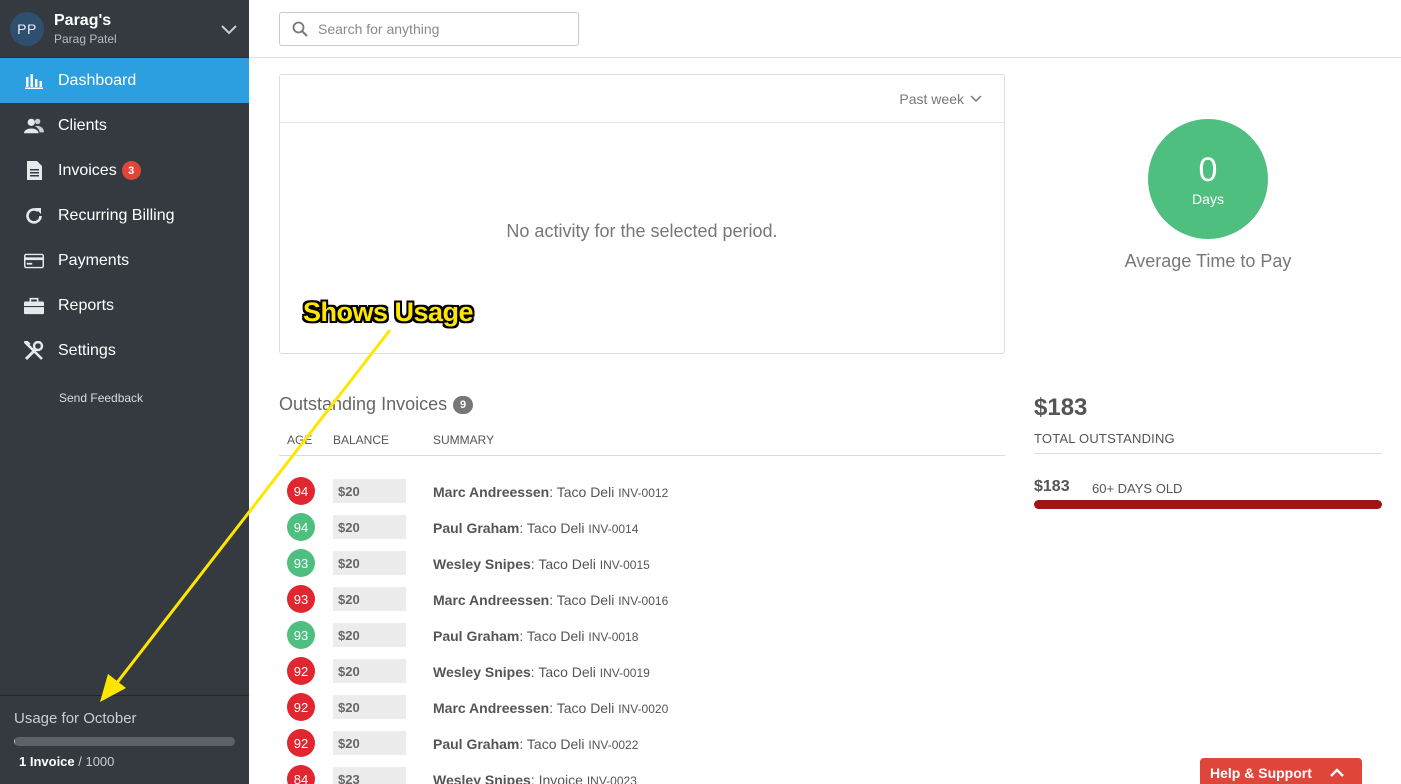  What do you see at coordinates (624, 673) in the screenshot?
I see `invoice-number: INV-0019` at bounding box center [624, 673].